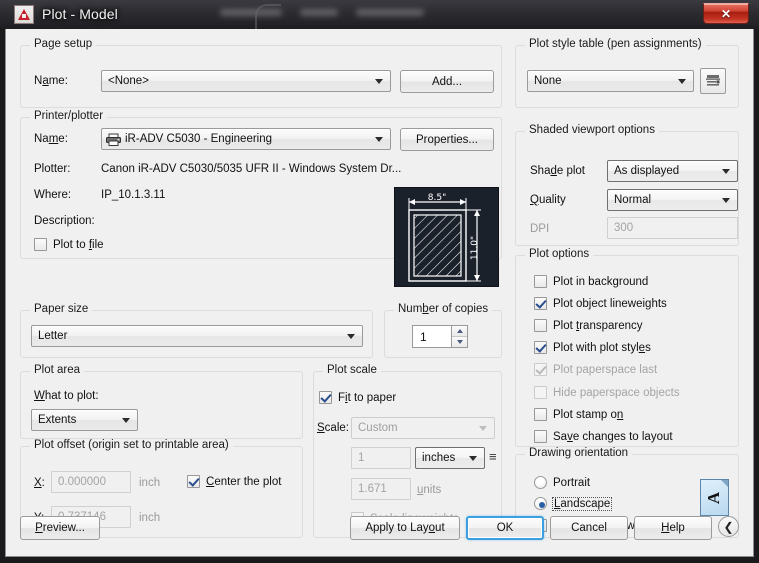  Describe the element at coordinates (82, 482) in the screenshot. I see `offset-x-value: 0.000000` at that location.